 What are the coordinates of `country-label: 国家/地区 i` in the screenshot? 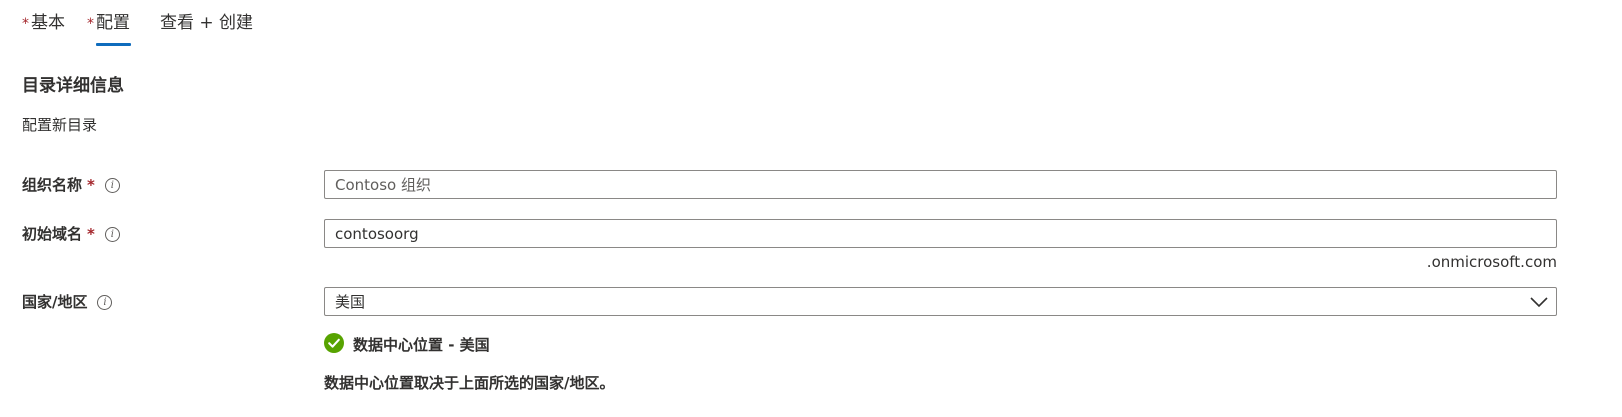 It's located at (67, 302).